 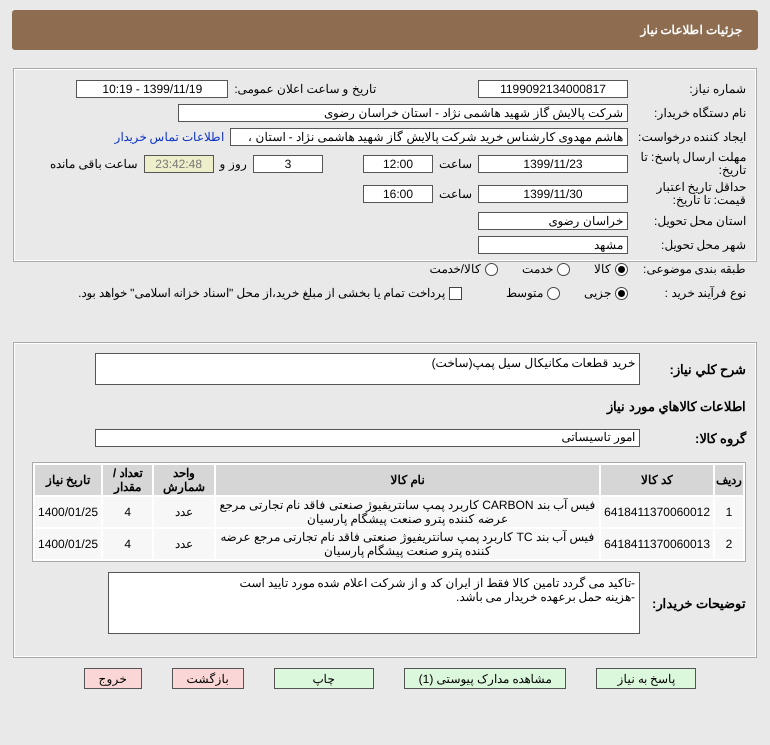 I want to click on column-header: تاریخ نیاز, so click(x=68, y=480).